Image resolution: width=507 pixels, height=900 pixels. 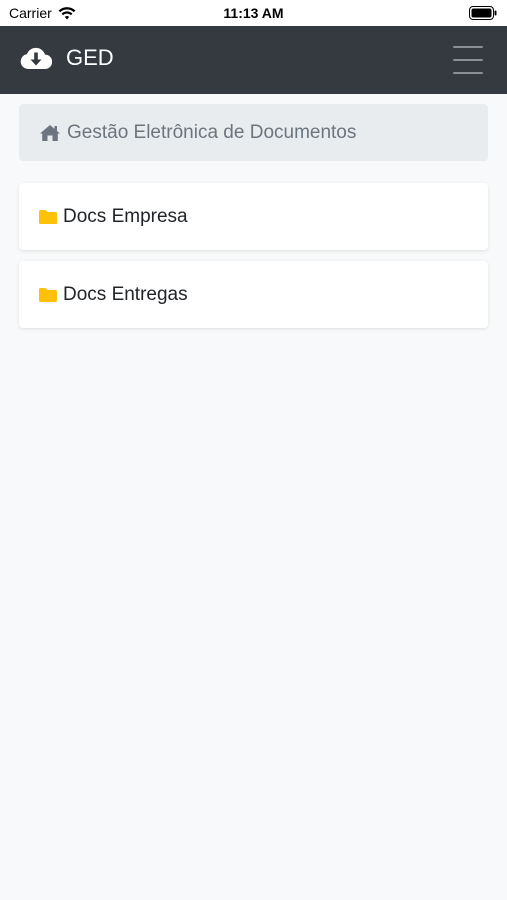 What do you see at coordinates (36, 58) in the screenshot?
I see `cloud-download-icon` at bounding box center [36, 58].